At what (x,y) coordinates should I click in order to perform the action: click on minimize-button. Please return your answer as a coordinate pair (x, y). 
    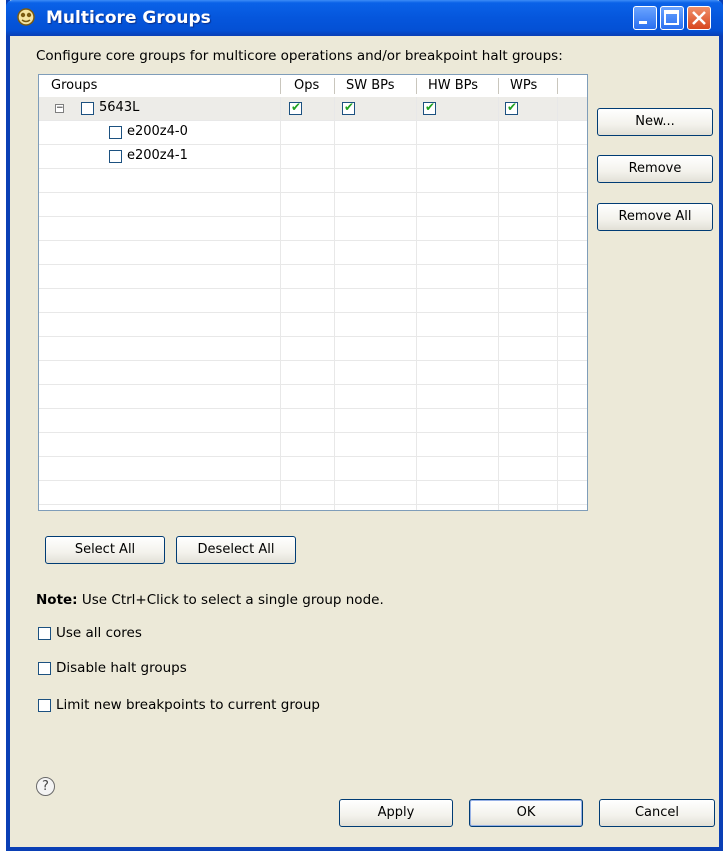
    Looking at the image, I should click on (645, 18).